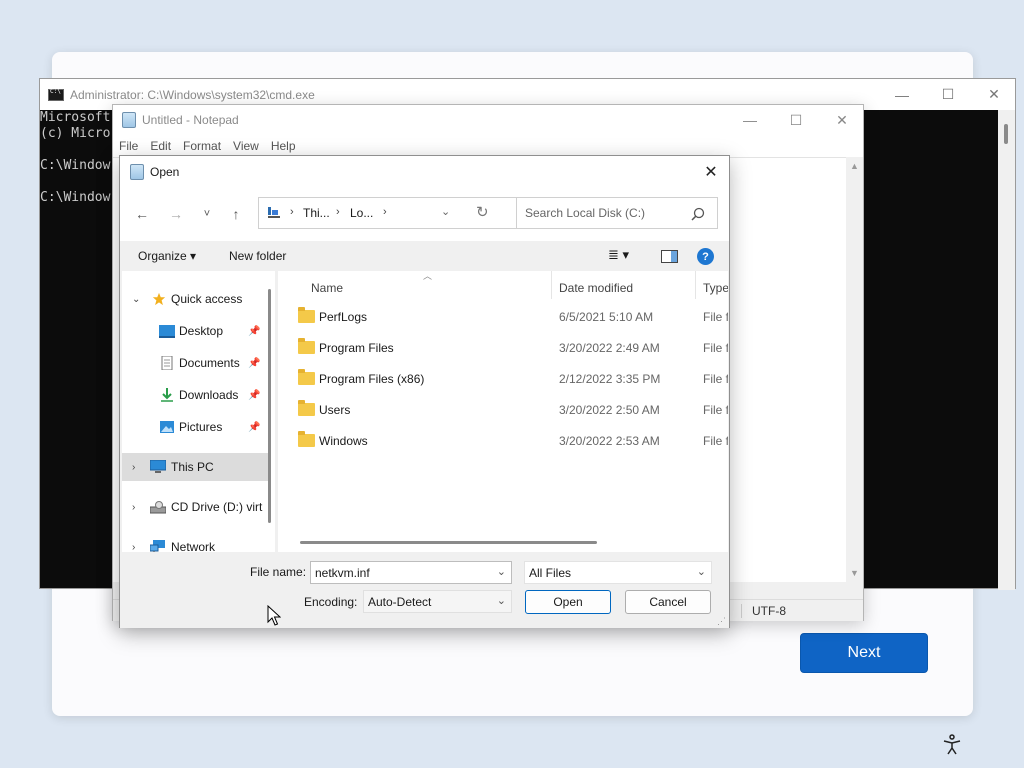 The image size is (1024, 768). I want to click on file-date: 2/12/2022 3:35 PM, so click(610, 379).